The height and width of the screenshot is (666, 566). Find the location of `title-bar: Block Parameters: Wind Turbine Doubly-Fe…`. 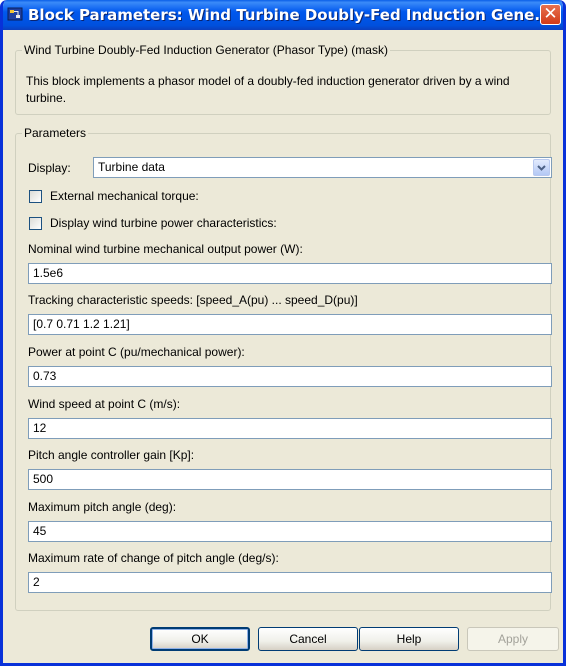

title-bar: Block Parameters: Wind Turbine Doubly-Fe… is located at coordinates (283, 15).